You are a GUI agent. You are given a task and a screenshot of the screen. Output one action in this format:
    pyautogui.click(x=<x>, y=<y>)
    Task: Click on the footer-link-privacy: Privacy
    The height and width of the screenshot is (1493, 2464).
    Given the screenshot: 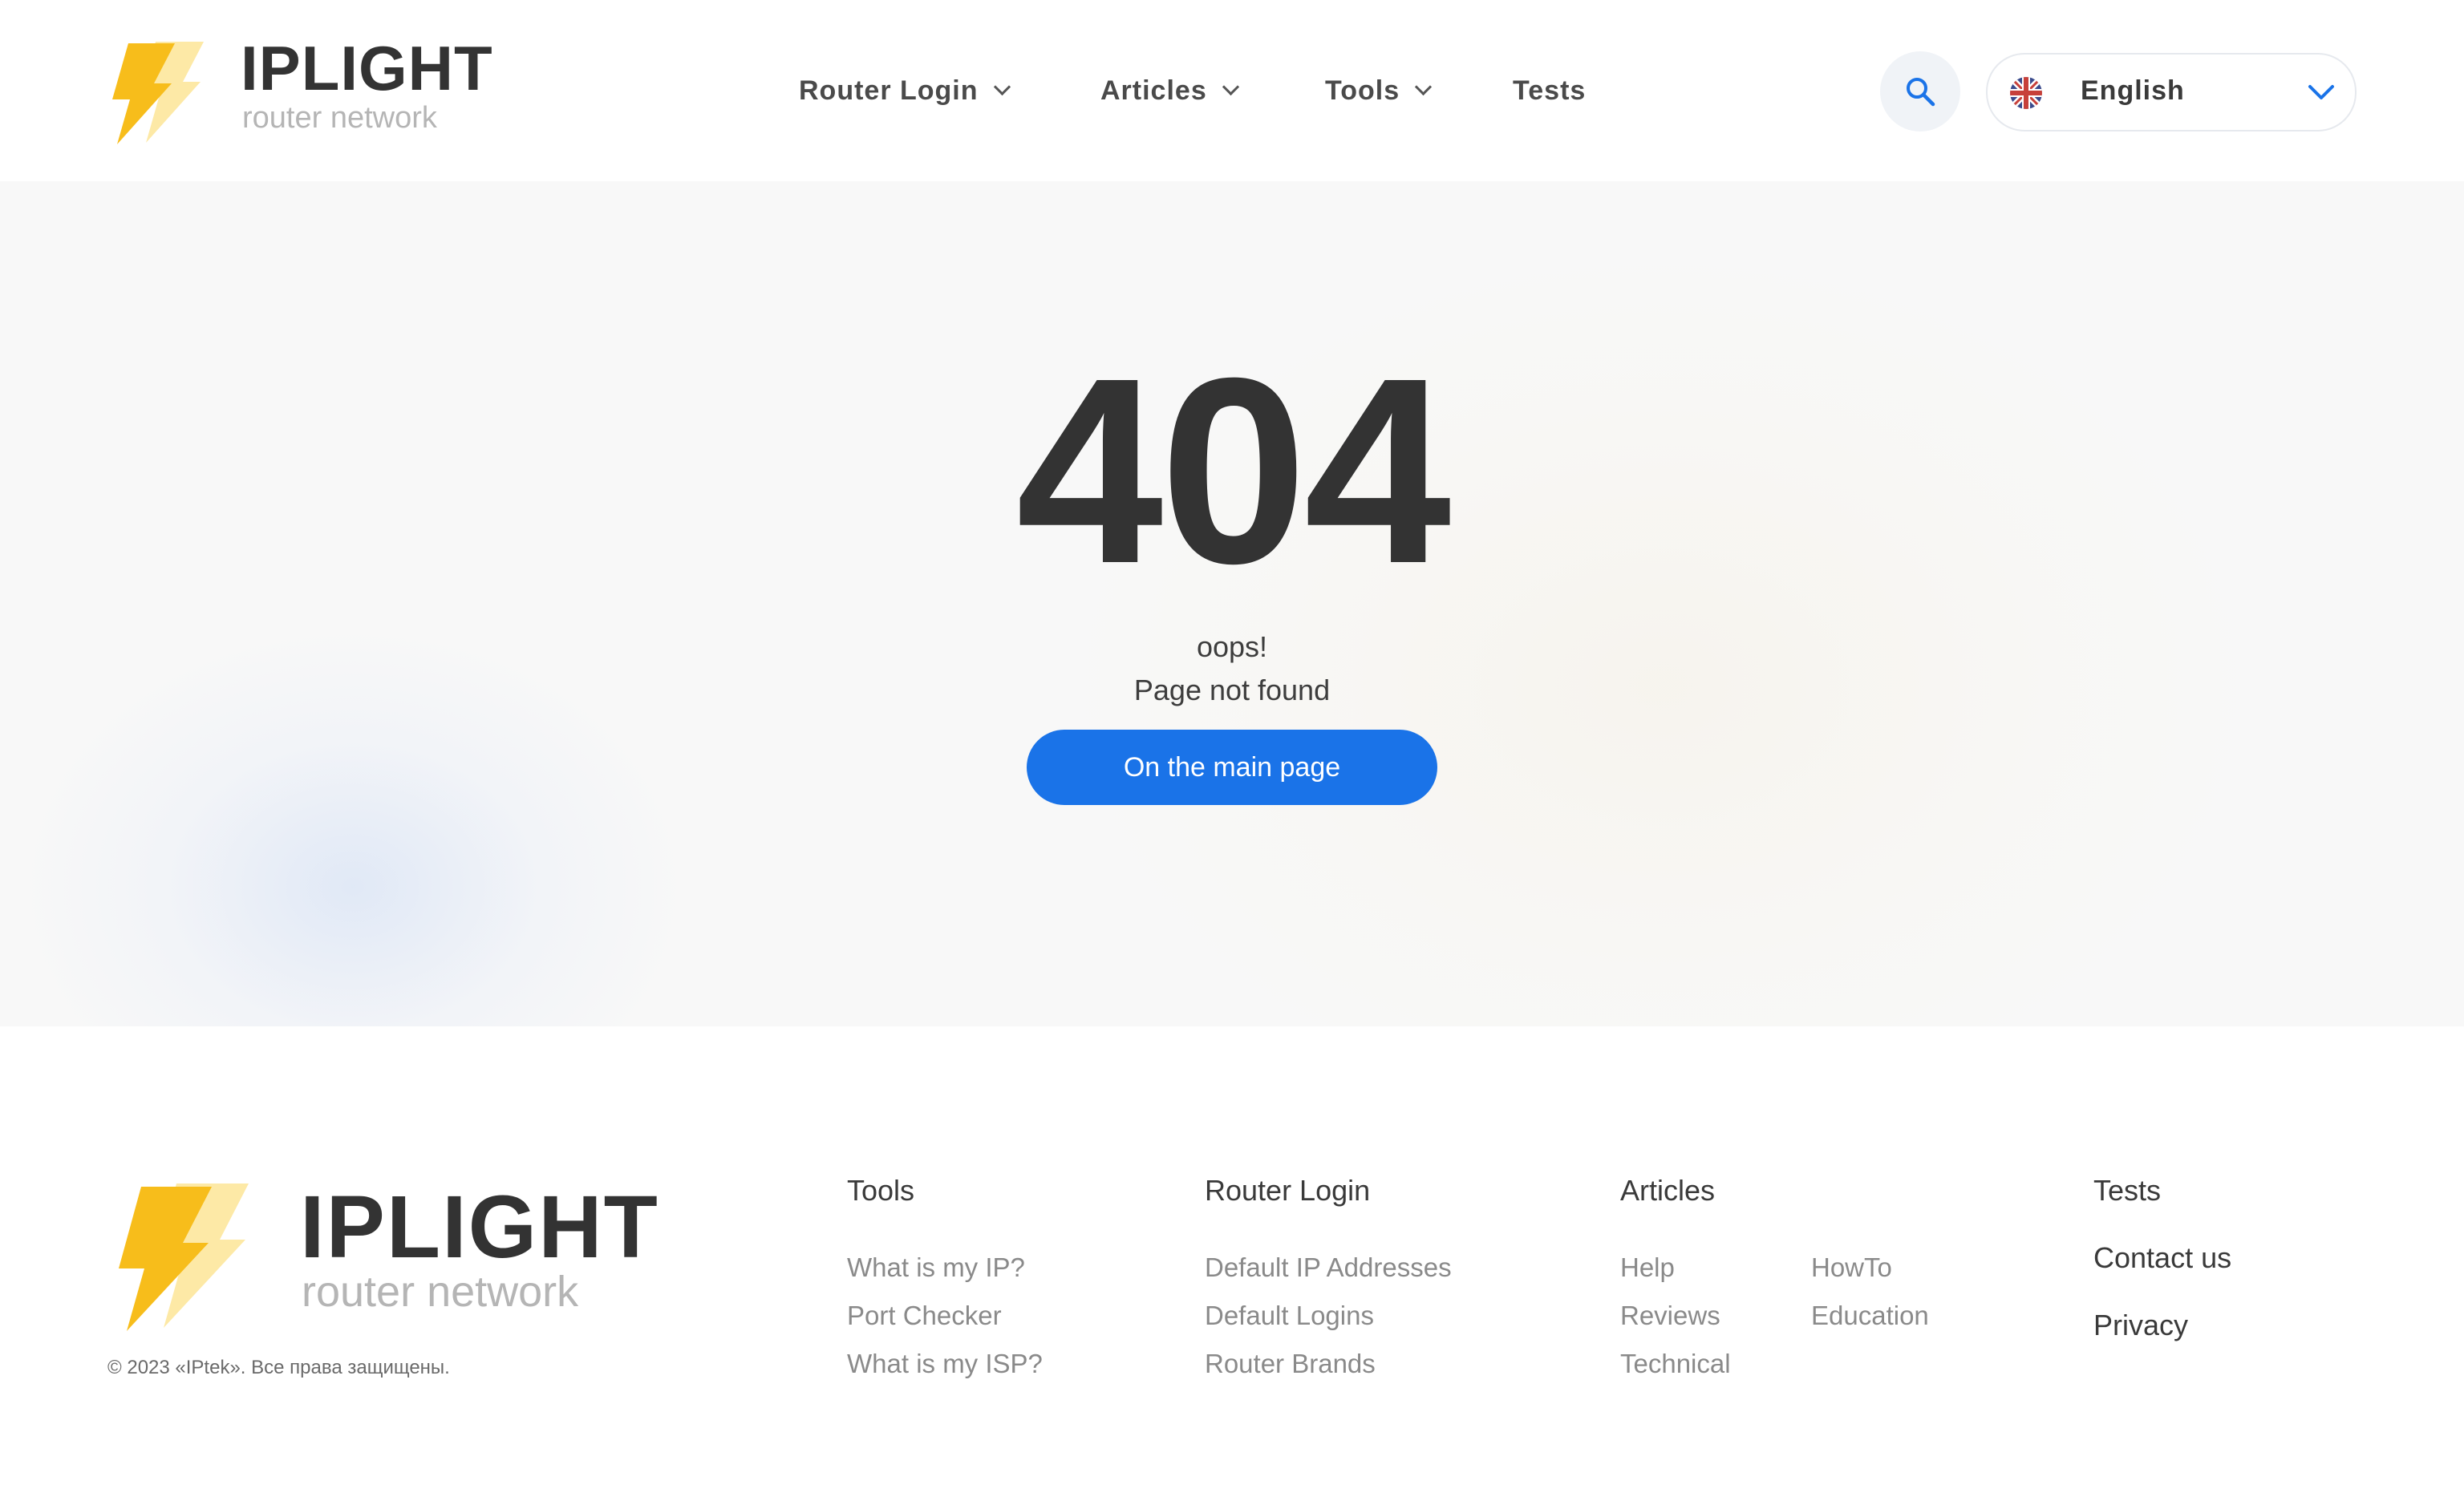 What is the action you would take?
    pyautogui.click(x=2140, y=1326)
    